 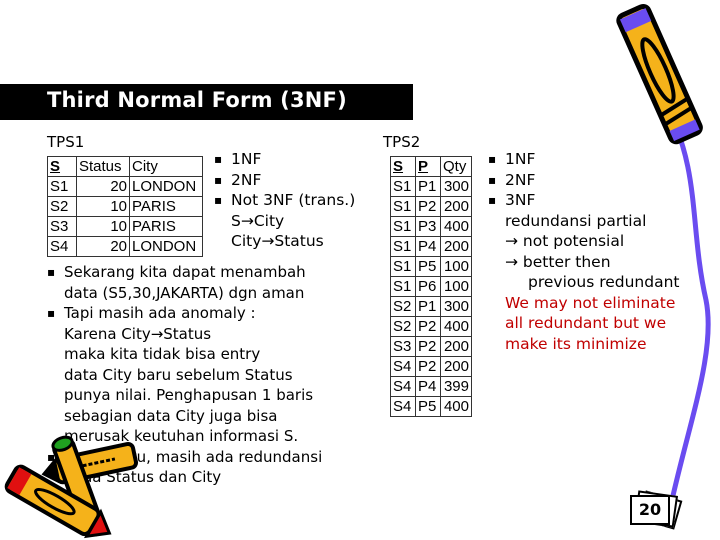 I want to click on note-line-red: make its minimize, so click(x=576, y=343).